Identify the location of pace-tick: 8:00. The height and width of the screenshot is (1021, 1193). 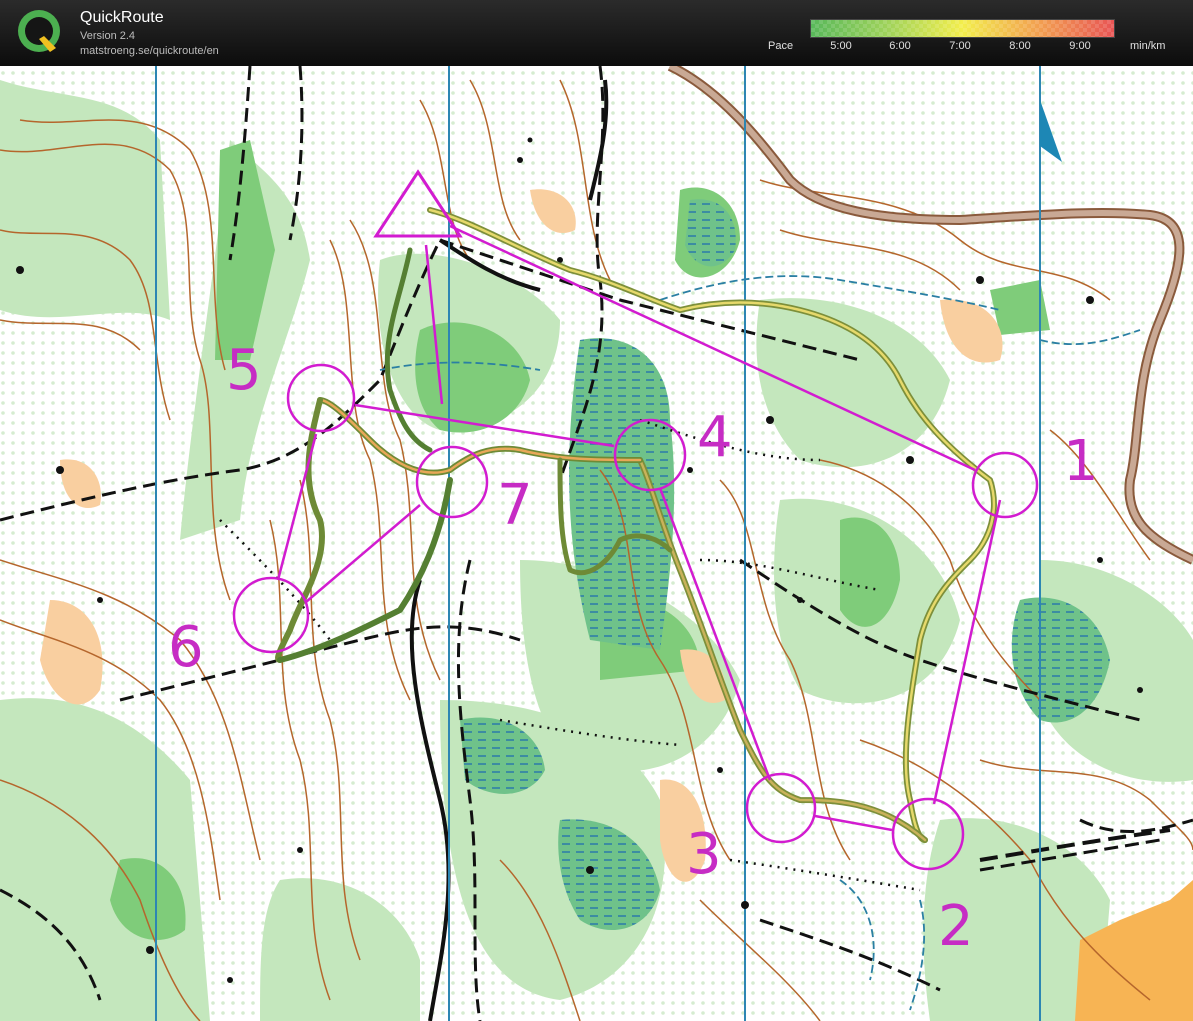
(1020, 46).